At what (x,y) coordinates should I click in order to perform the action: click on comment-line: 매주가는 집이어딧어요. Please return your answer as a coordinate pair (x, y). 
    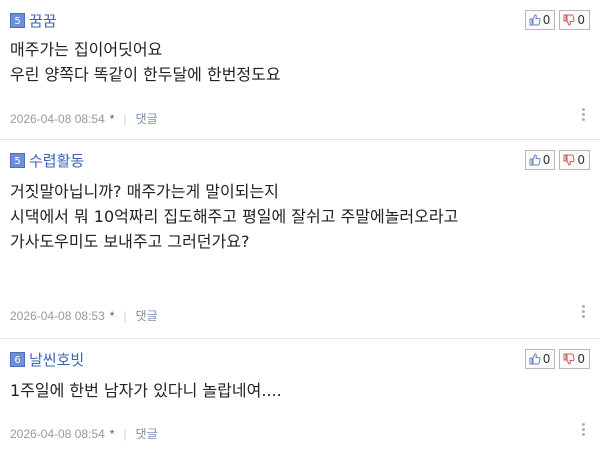
    Looking at the image, I should click on (86, 49).